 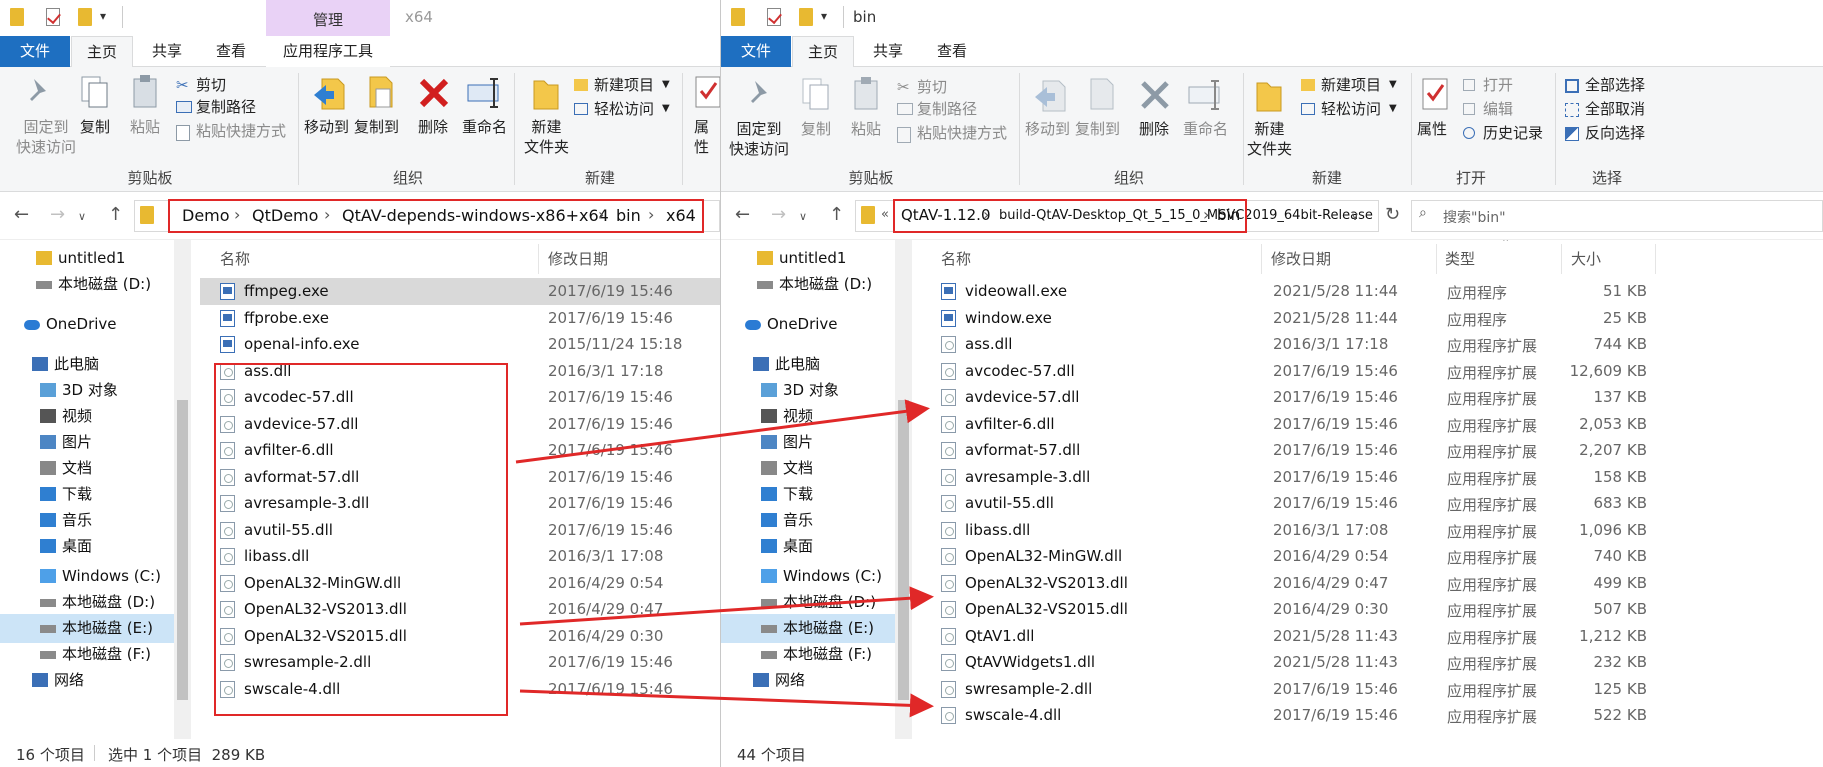 I want to click on properties-check-icon, so click(x=53, y=17).